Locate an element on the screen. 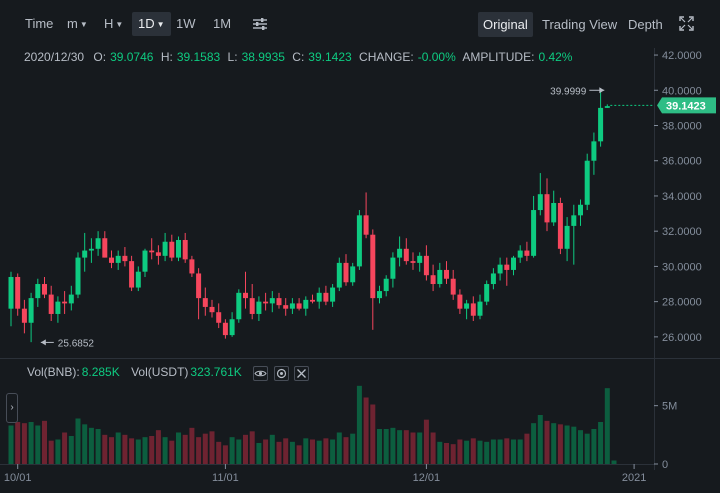 The height and width of the screenshot is (493, 720). x-tick-label: 12/01 is located at coordinates (427, 478).